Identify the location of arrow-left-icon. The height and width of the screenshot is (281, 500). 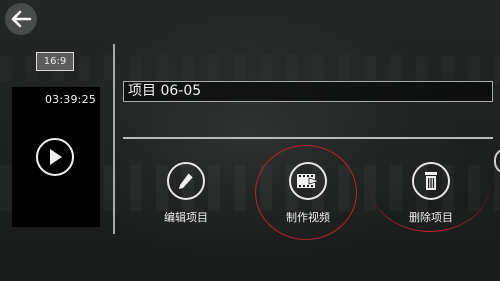
(21, 19).